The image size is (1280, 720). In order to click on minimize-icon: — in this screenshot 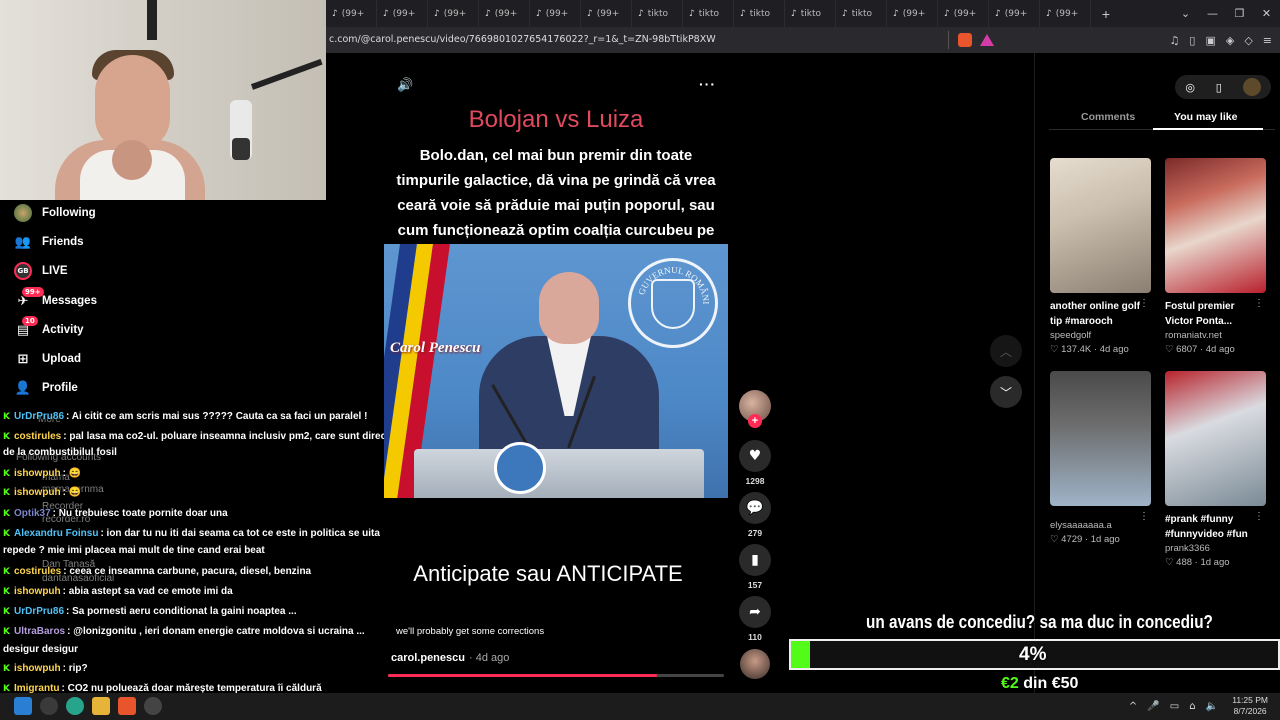, I will do `click(1212, 13)`.